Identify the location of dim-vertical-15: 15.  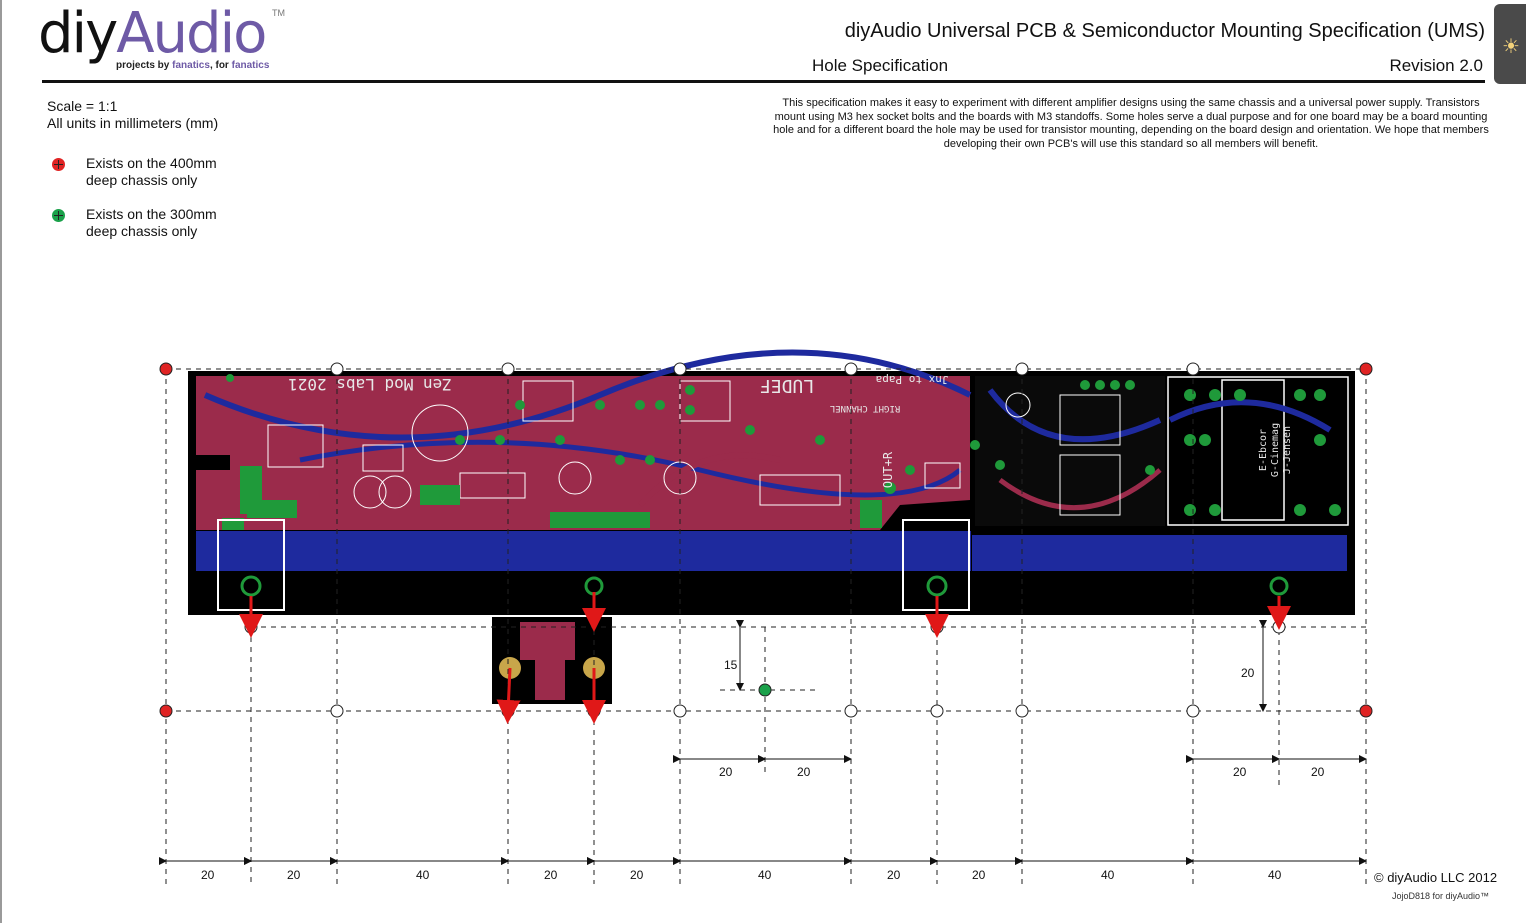
(731, 665).